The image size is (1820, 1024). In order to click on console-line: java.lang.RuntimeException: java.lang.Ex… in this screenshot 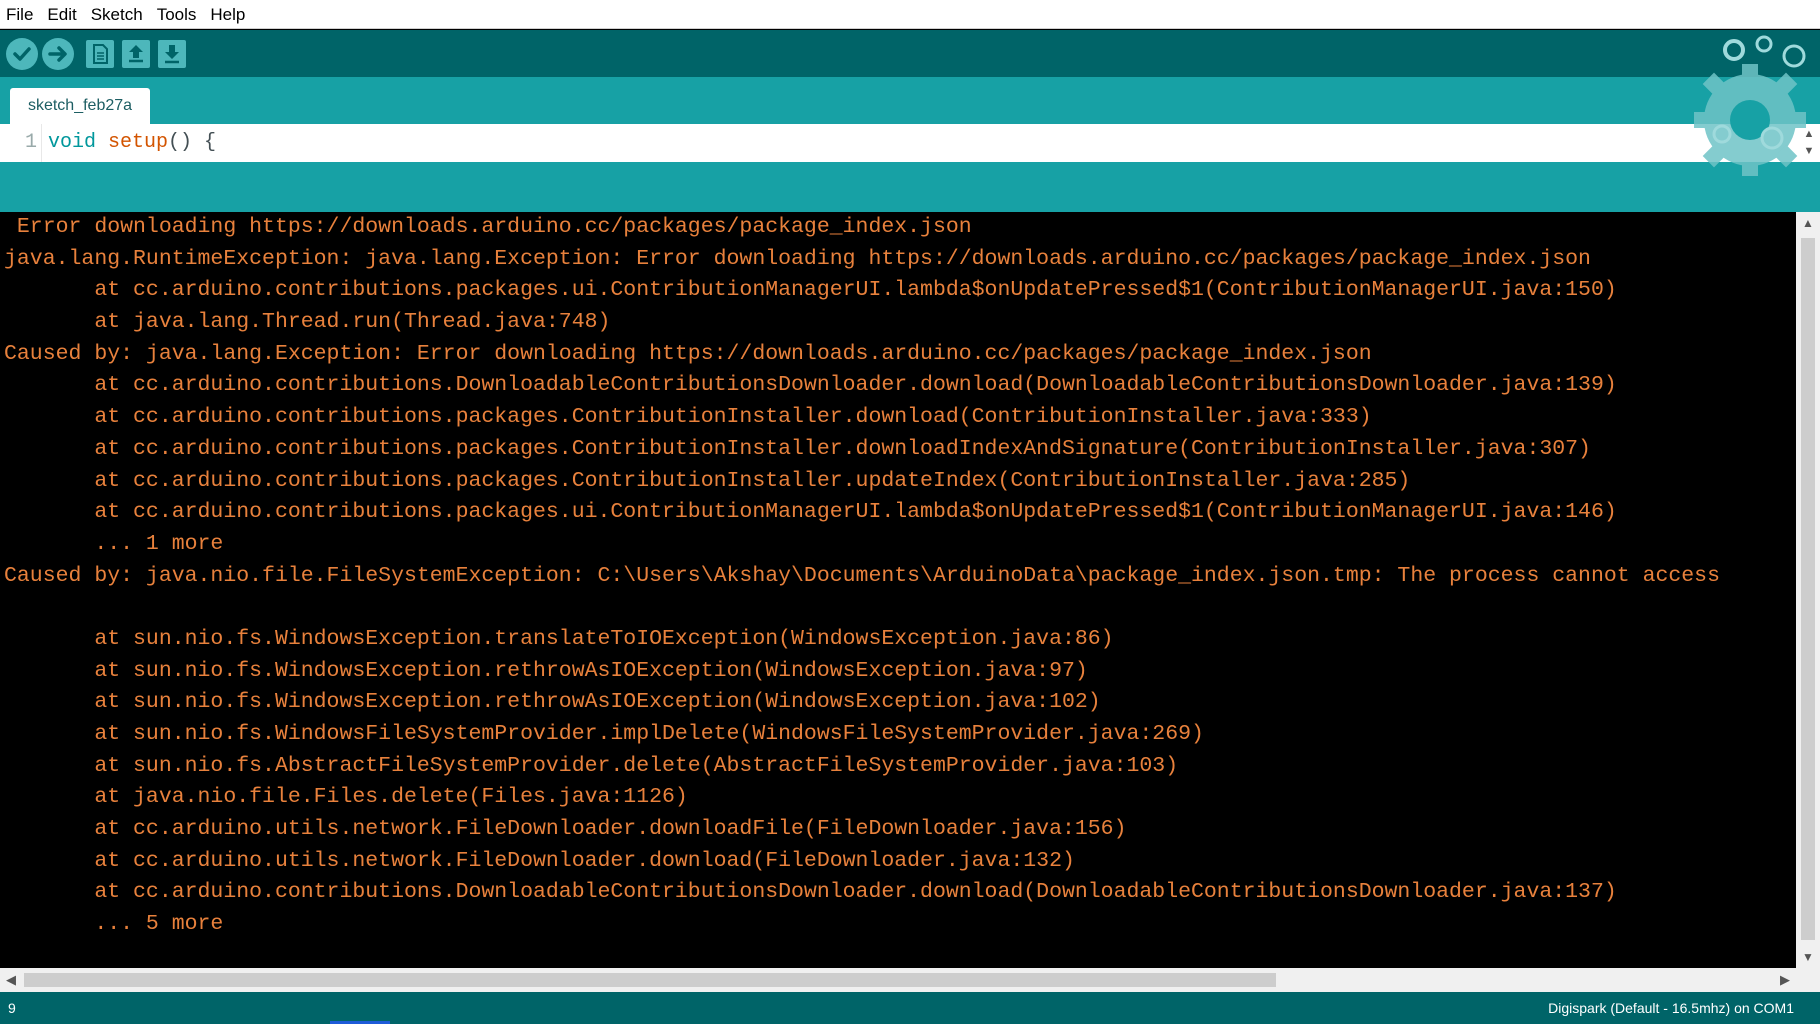, I will do `click(797, 258)`.